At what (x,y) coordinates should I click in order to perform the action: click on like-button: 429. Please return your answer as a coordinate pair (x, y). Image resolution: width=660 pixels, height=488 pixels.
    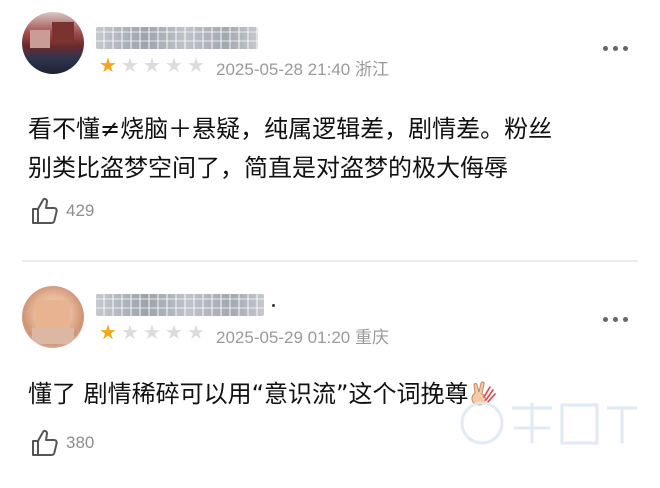
    Looking at the image, I should click on (62, 211).